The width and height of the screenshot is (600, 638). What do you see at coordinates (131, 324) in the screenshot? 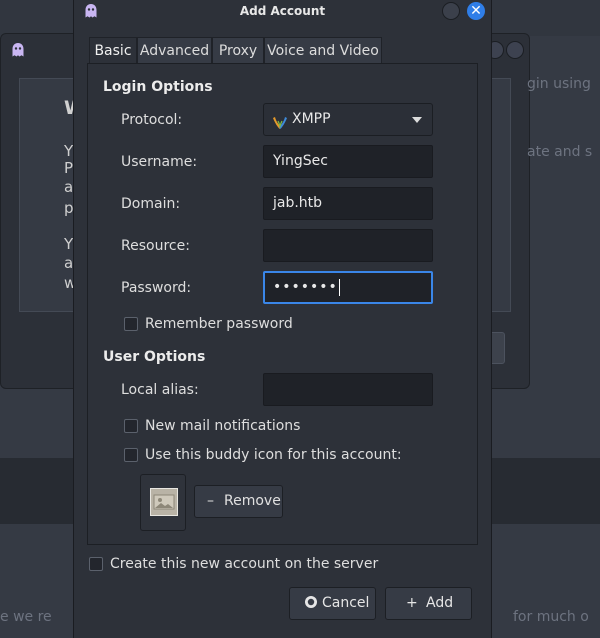
I see `remember-password-checkbox` at bounding box center [131, 324].